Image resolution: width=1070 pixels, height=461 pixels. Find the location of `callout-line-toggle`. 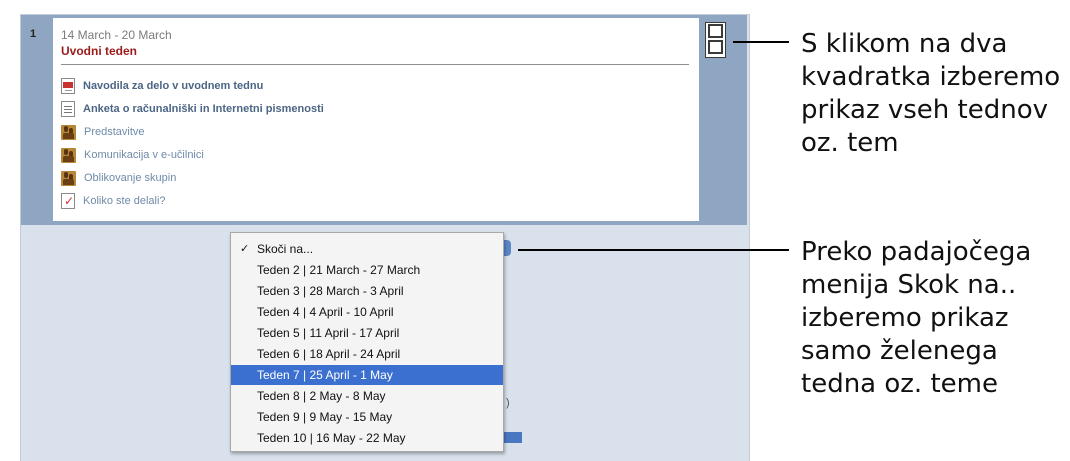

callout-line-toggle is located at coordinates (761, 42).